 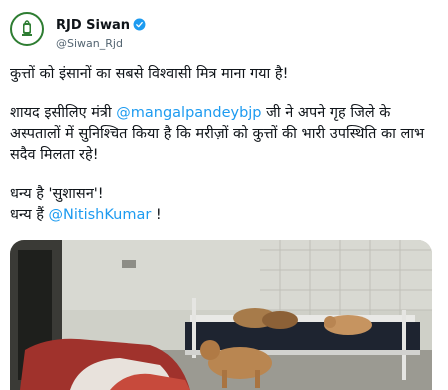 I want to click on tweet-text-segment: शायद इसीलिए मंत्री, so click(x=63, y=113).